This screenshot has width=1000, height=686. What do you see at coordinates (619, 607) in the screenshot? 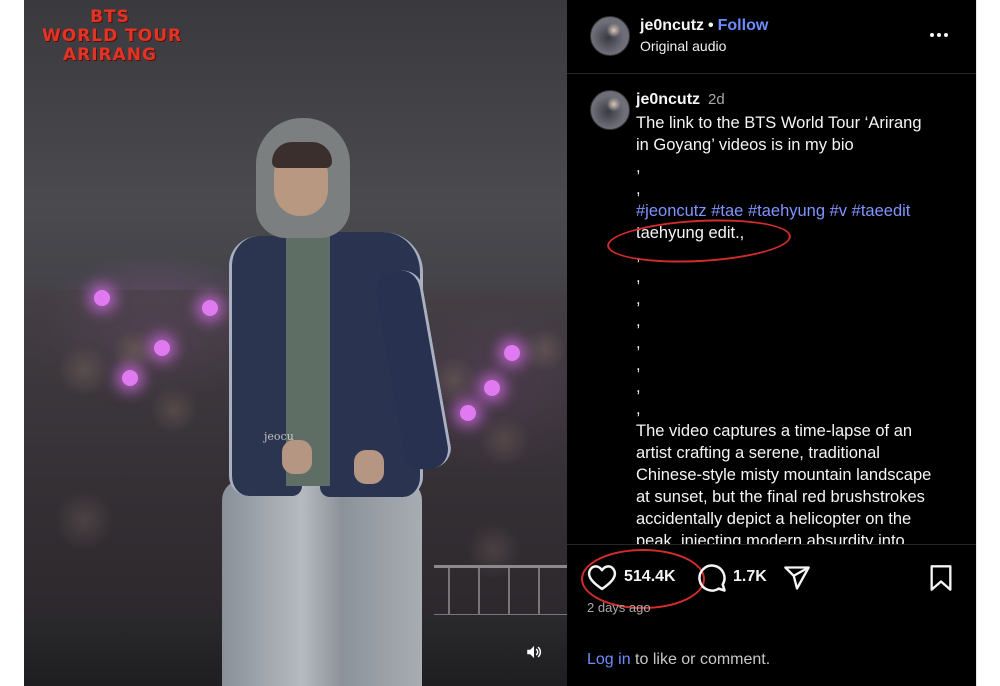
I see `post-age: 2 days ago` at bounding box center [619, 607].